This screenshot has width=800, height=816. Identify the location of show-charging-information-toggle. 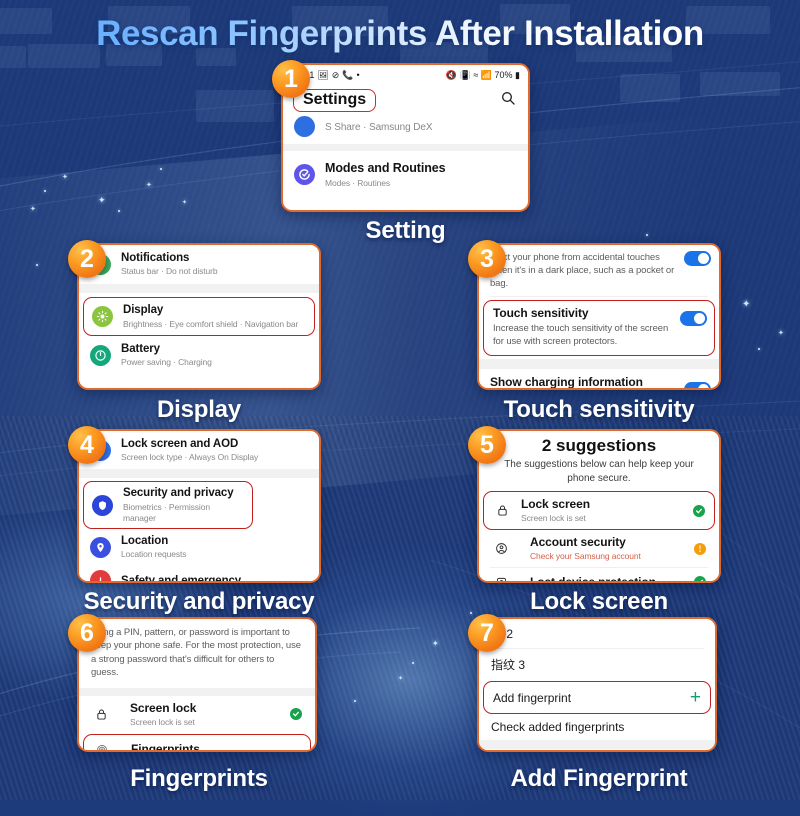
(697, 386).